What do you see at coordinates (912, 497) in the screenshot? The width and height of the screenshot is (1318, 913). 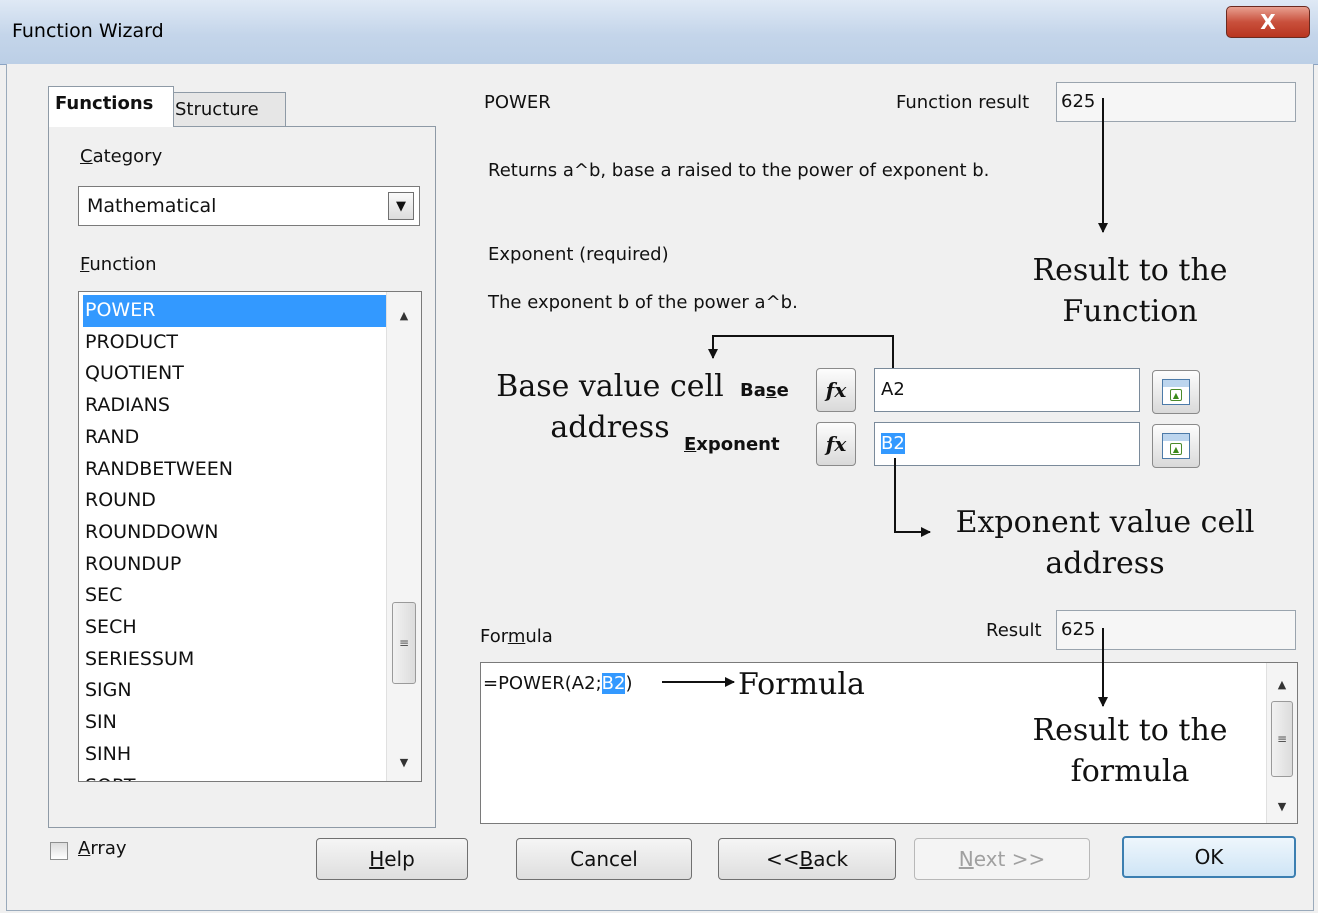 I see `arrow-exponent-cell` at bounding box center [912, 497].